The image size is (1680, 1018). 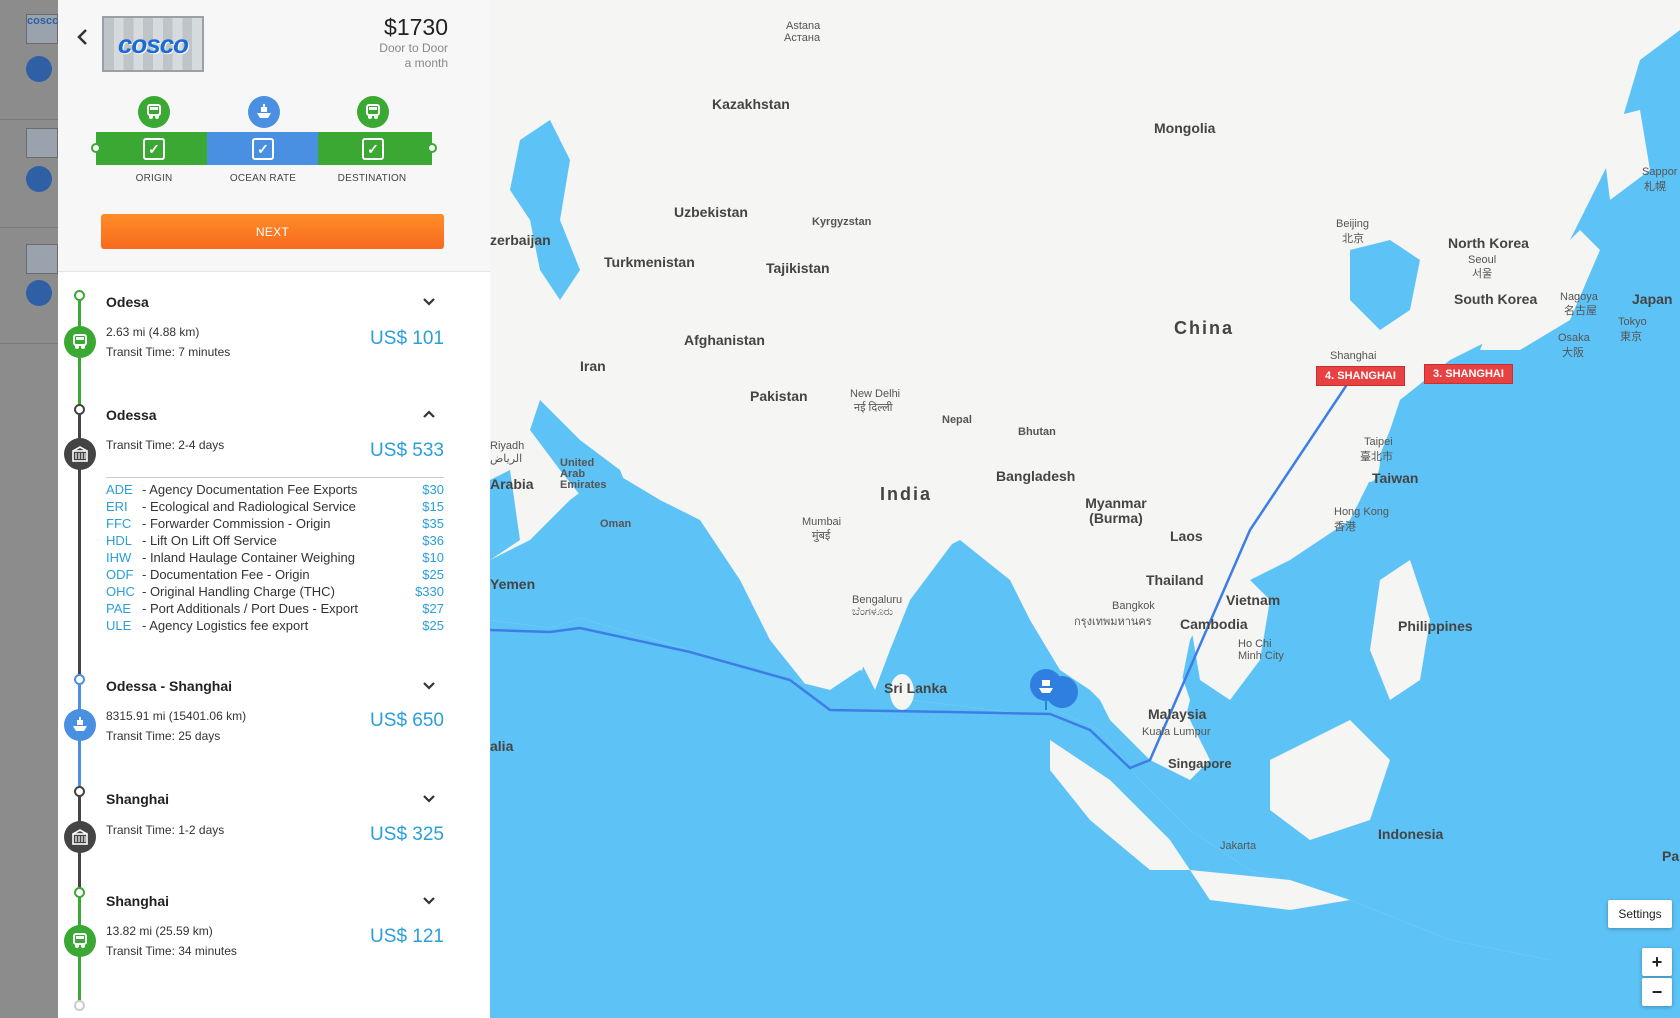 I want to click on origin-checkbox: ✓, so click(x=154, y=149).